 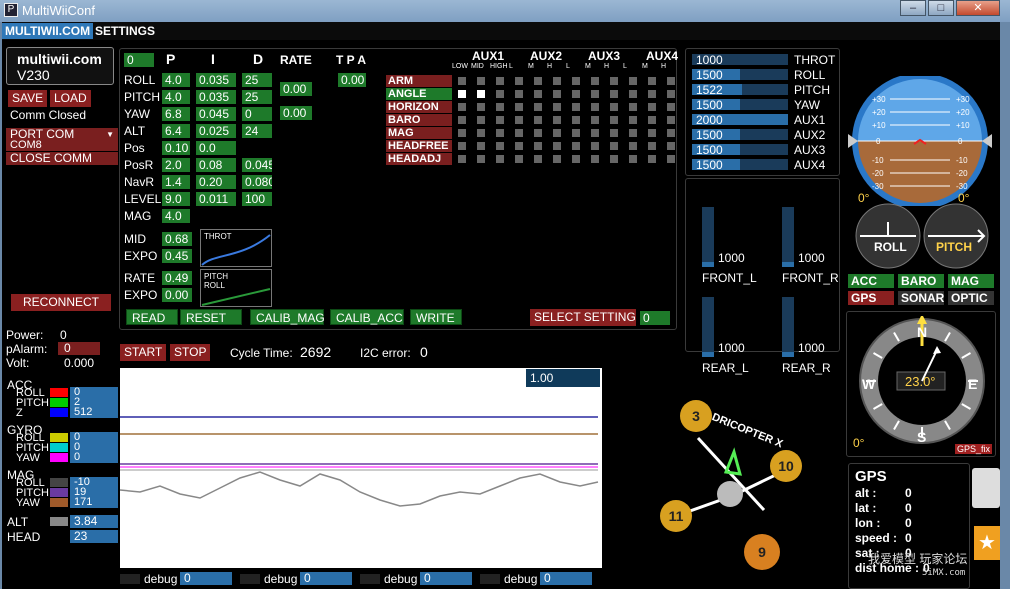 What do you see at coordinates (177, 295) in the screenshot?
I see `expo2-value: 0.00` at bounding box center [177, 295].